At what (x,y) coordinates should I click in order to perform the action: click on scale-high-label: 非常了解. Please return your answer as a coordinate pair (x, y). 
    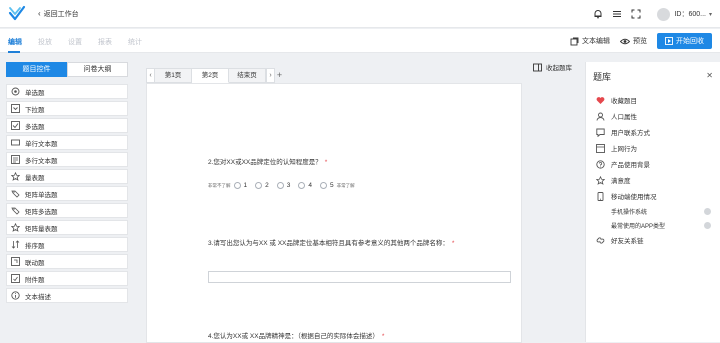
    Looking at the image, I should click on (345, 185).